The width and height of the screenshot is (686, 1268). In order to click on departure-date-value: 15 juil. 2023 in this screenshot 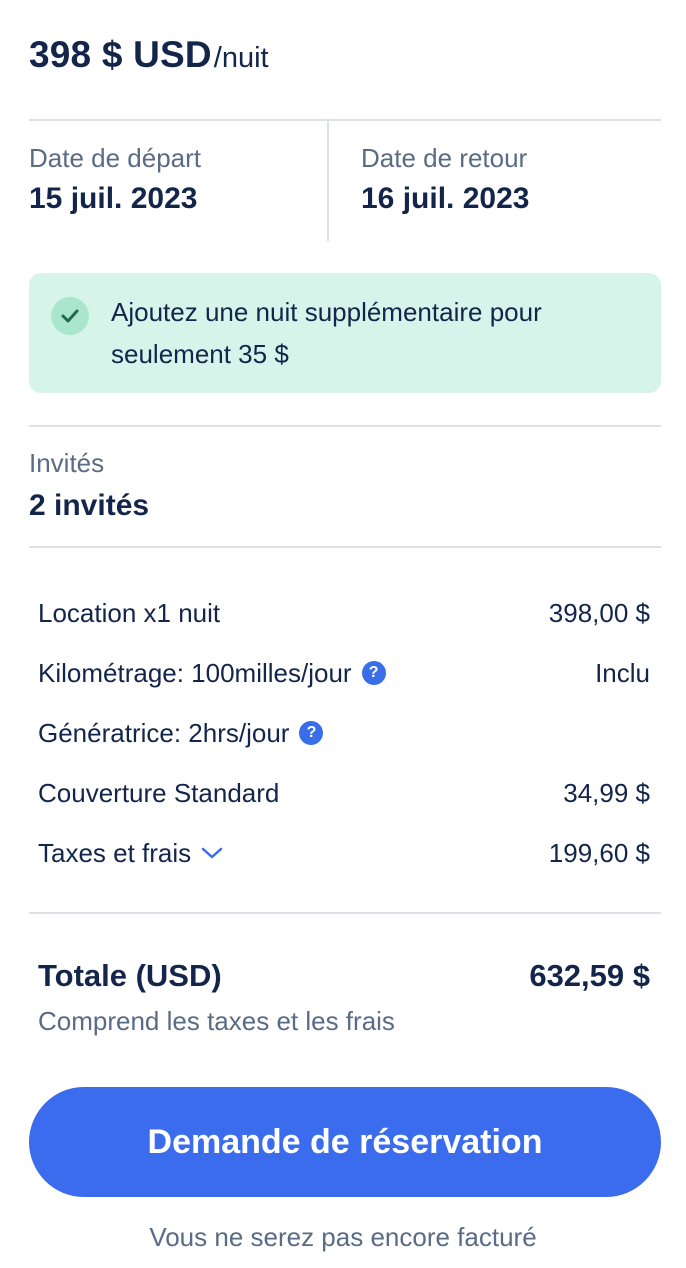, I will do `click(113, 198)`.